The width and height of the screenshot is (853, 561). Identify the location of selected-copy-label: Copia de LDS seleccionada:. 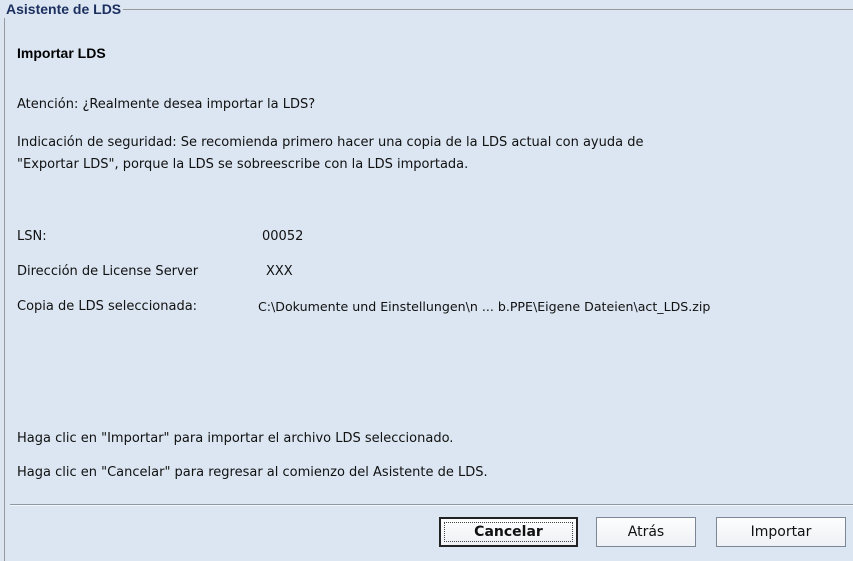
(107, 306).